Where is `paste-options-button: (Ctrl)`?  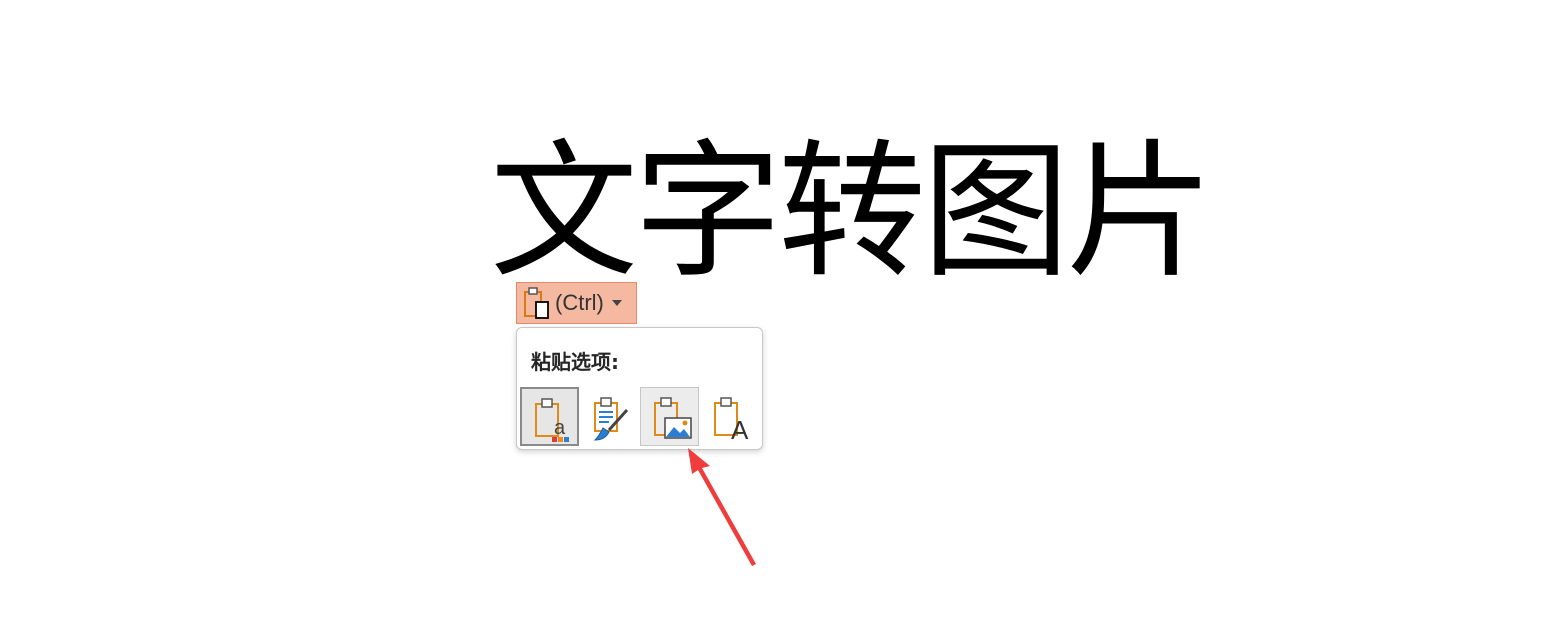
paste-options-button: (Ctrl) is located at coordinates (576, 303).